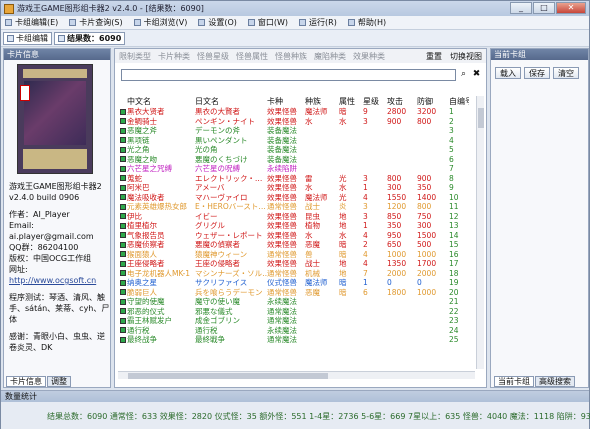  Describe the element at coordinates (101, 22) in the screenshot. I see `menu-label: 卡片查询(S)` at that location.